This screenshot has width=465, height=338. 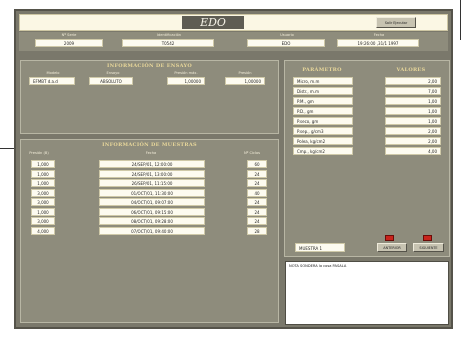 I want to click on test-info-title: INFORMACIÓN DE ENSAYO, so click(x=149, y=66).